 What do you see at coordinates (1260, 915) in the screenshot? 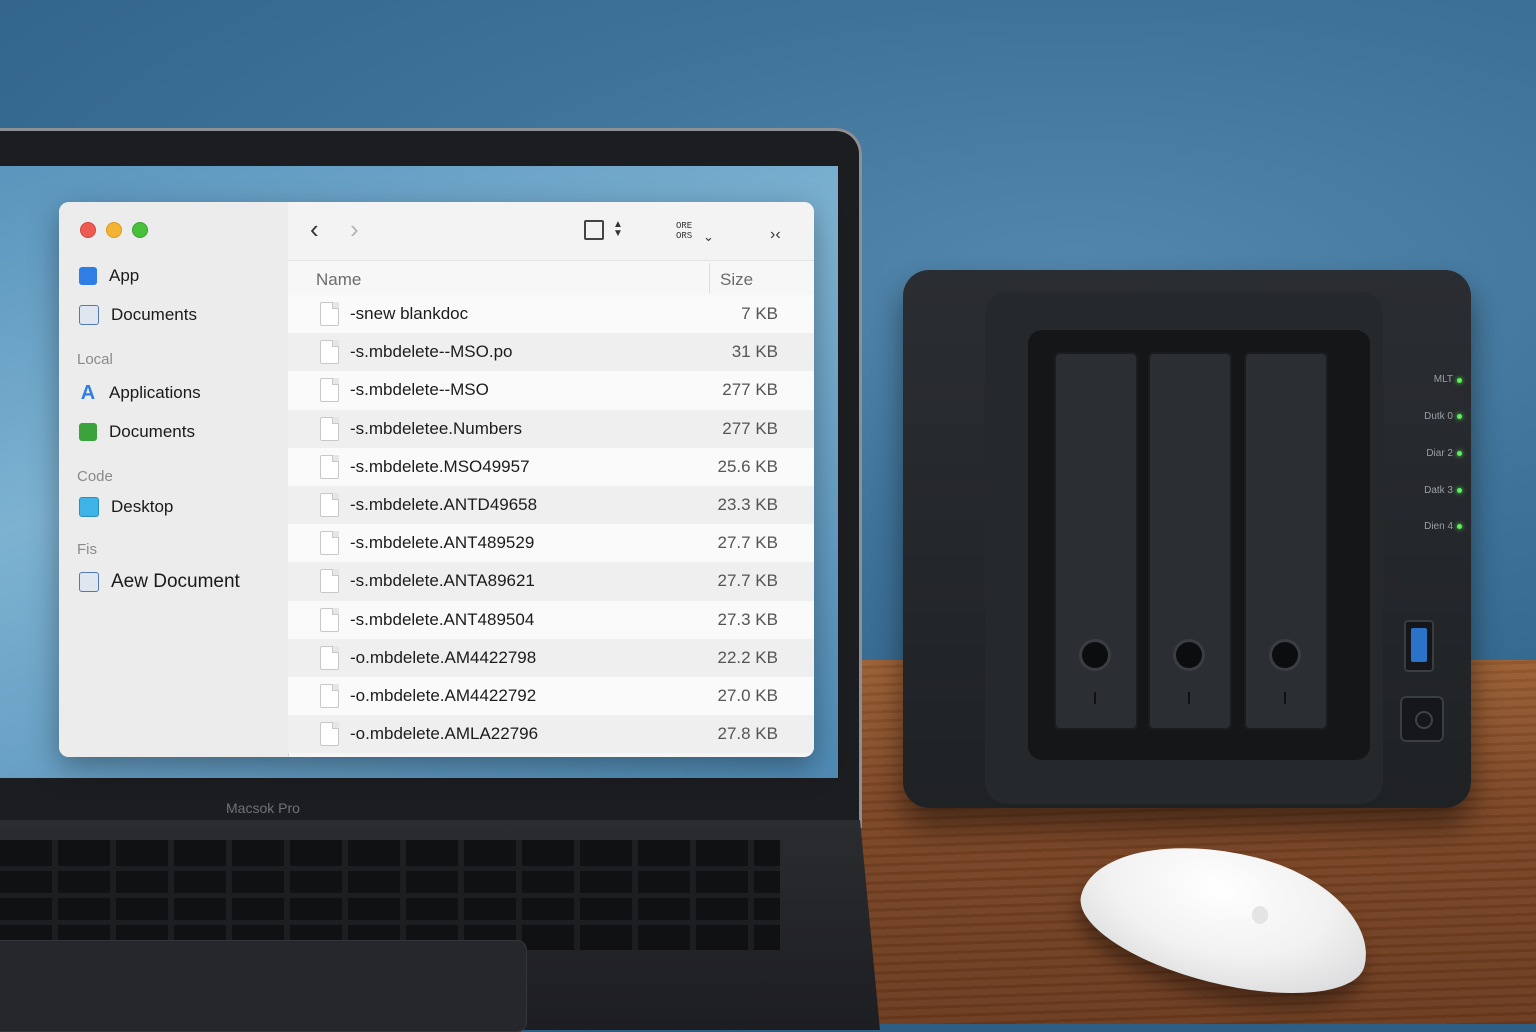
I see `apple-logo-icon` at bounding box center [1260, 915].